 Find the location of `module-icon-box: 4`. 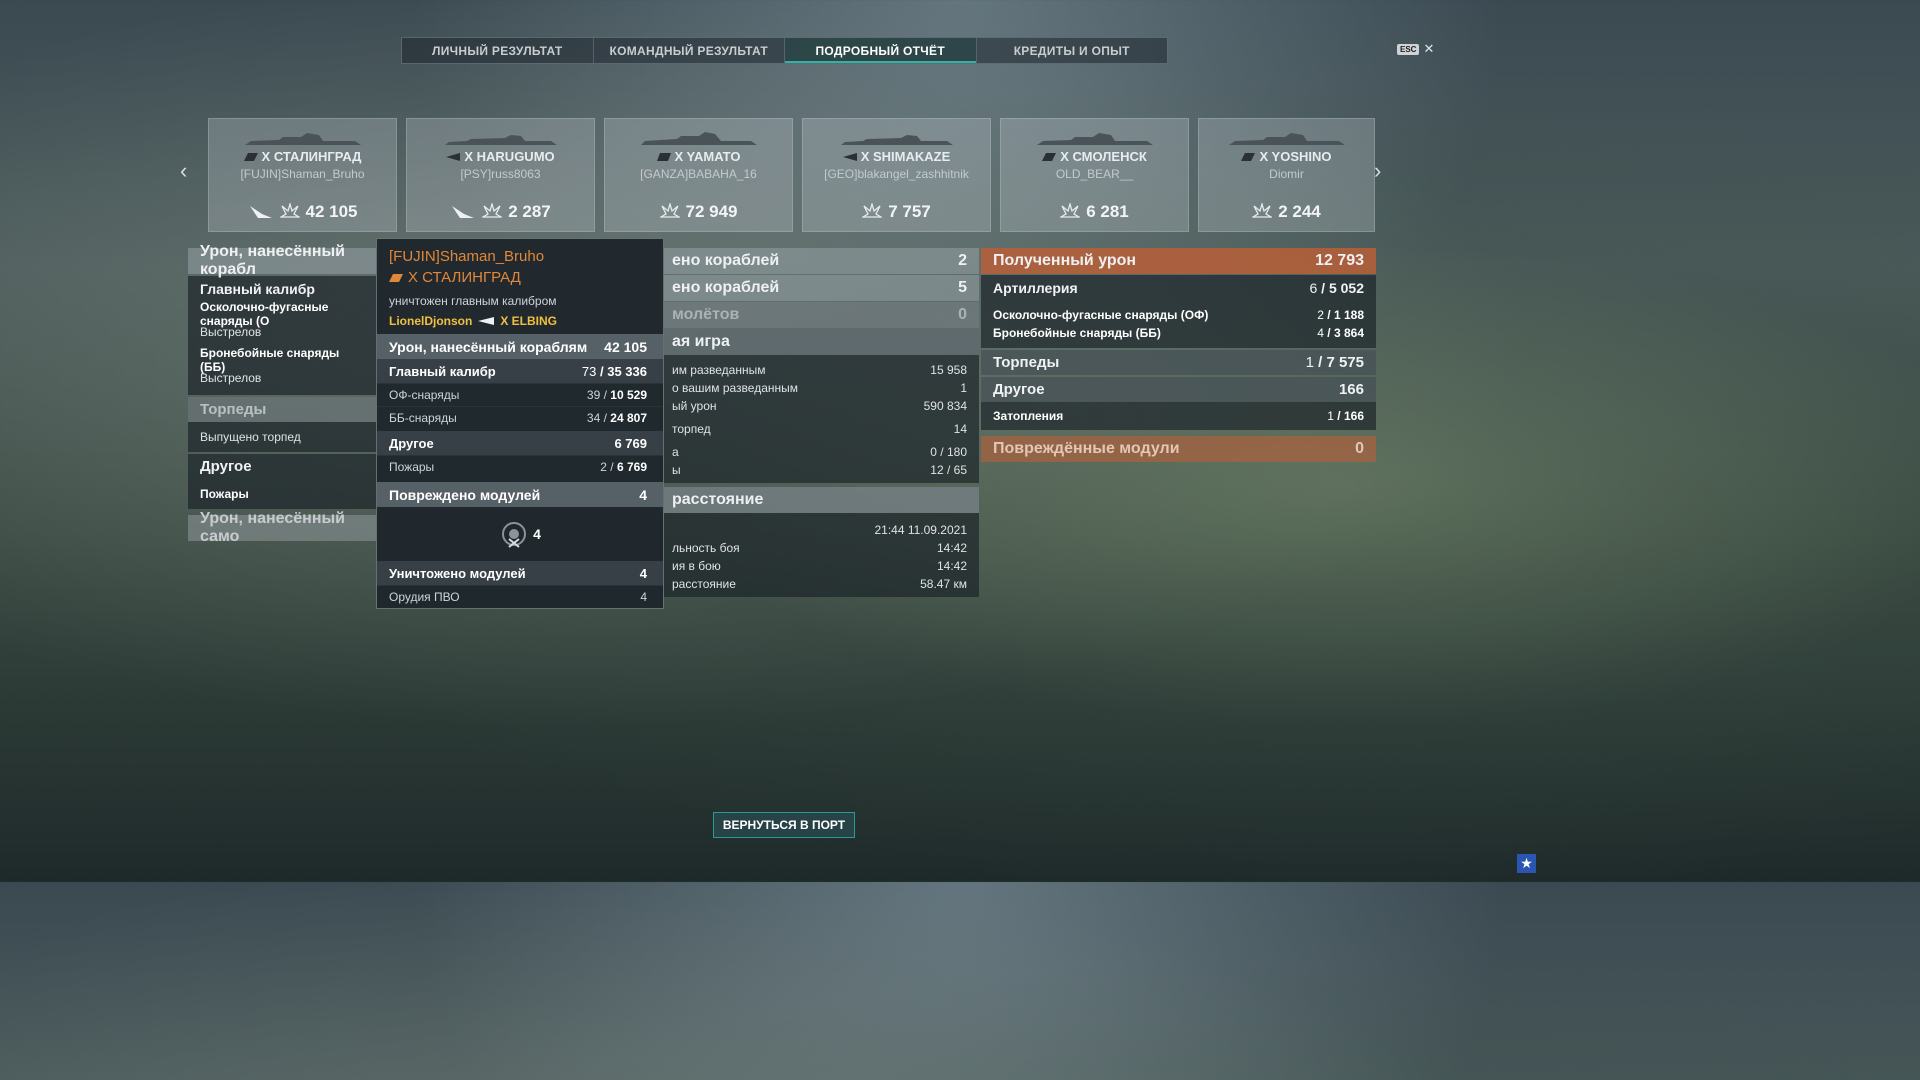

module-icon-box: 4 is located at coordinates (520, 534).